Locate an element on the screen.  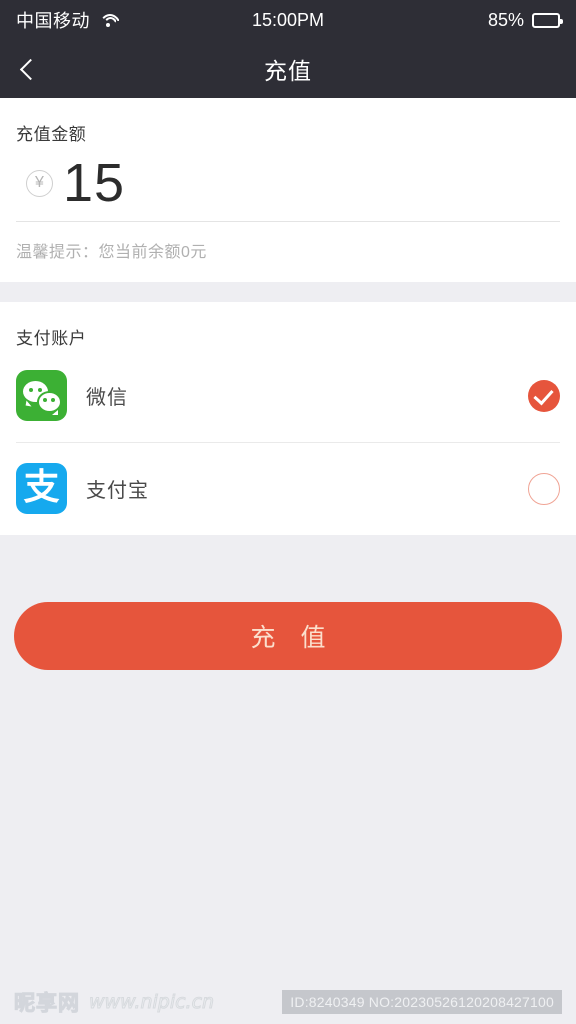
yuan-currency-icon: ¥ is located at coordinates (39, 183).